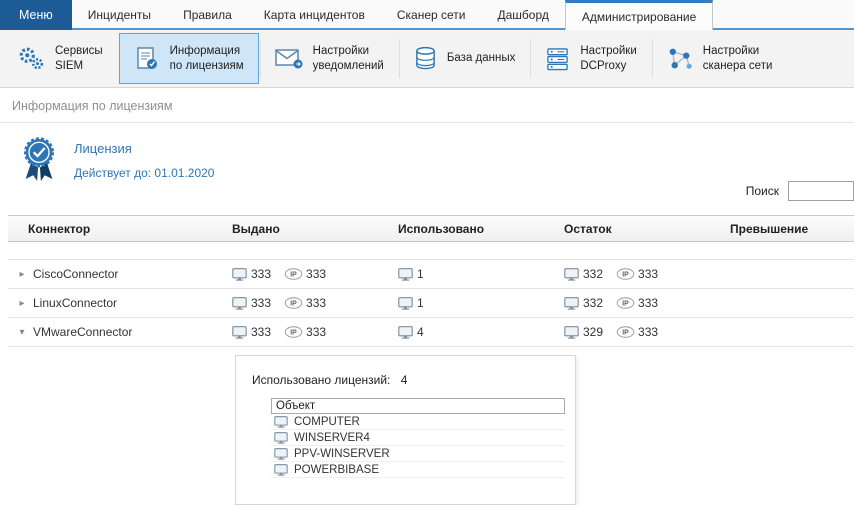 Image resolution: width=854 pixels, height=505 pixels. What do you see at coordinates (116, 229) in the screenshot?
I see `col-header-connector: Коннектор` at bounding box center [116, 229].